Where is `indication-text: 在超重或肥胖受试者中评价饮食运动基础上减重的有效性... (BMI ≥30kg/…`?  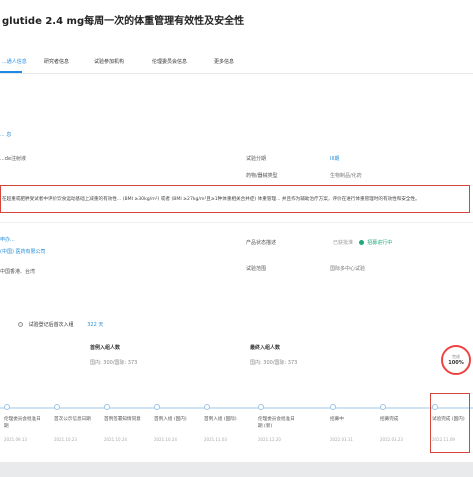
indication-text: 在超重或肥胖受试者中评价饮食运动基础上减重的有效性... (BMI ≥30kg/… is located at coordinates (211, 199).